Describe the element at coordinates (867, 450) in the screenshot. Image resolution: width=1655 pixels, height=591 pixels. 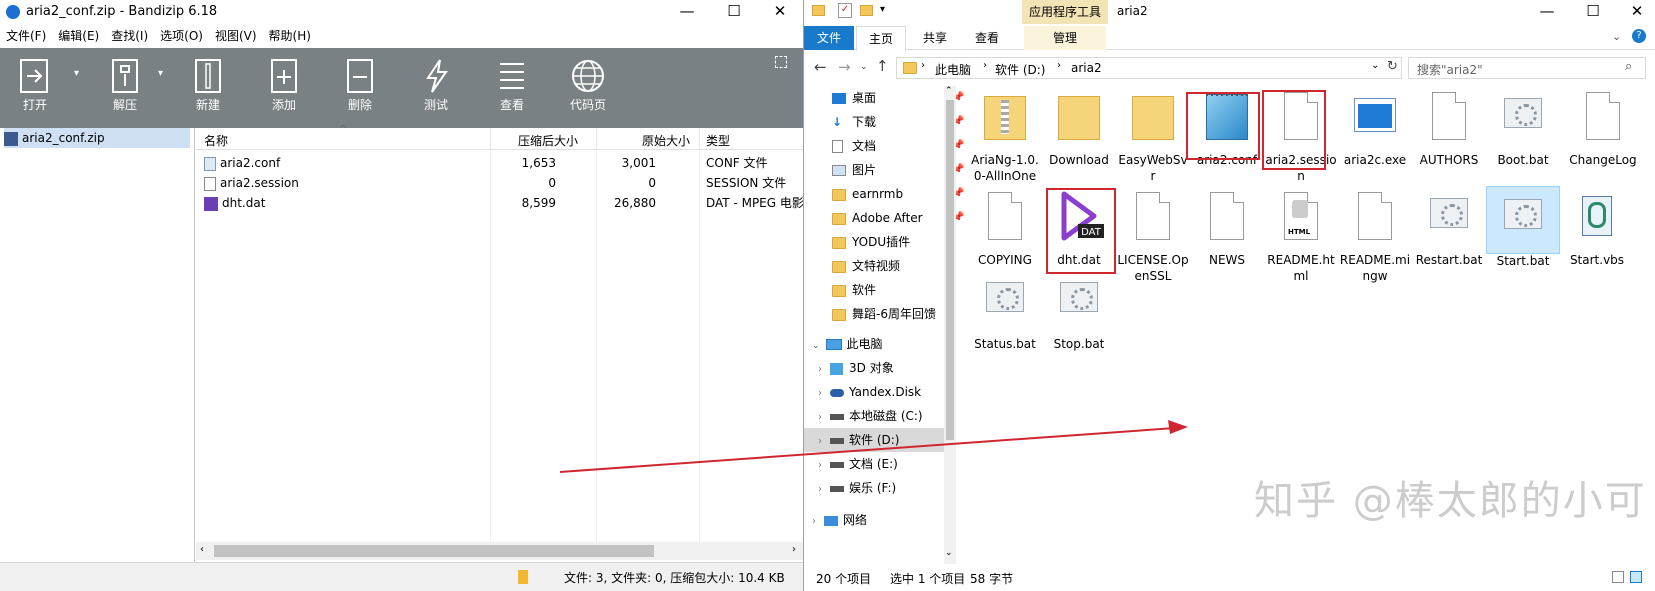
I see `arrow-shaft` at that location.